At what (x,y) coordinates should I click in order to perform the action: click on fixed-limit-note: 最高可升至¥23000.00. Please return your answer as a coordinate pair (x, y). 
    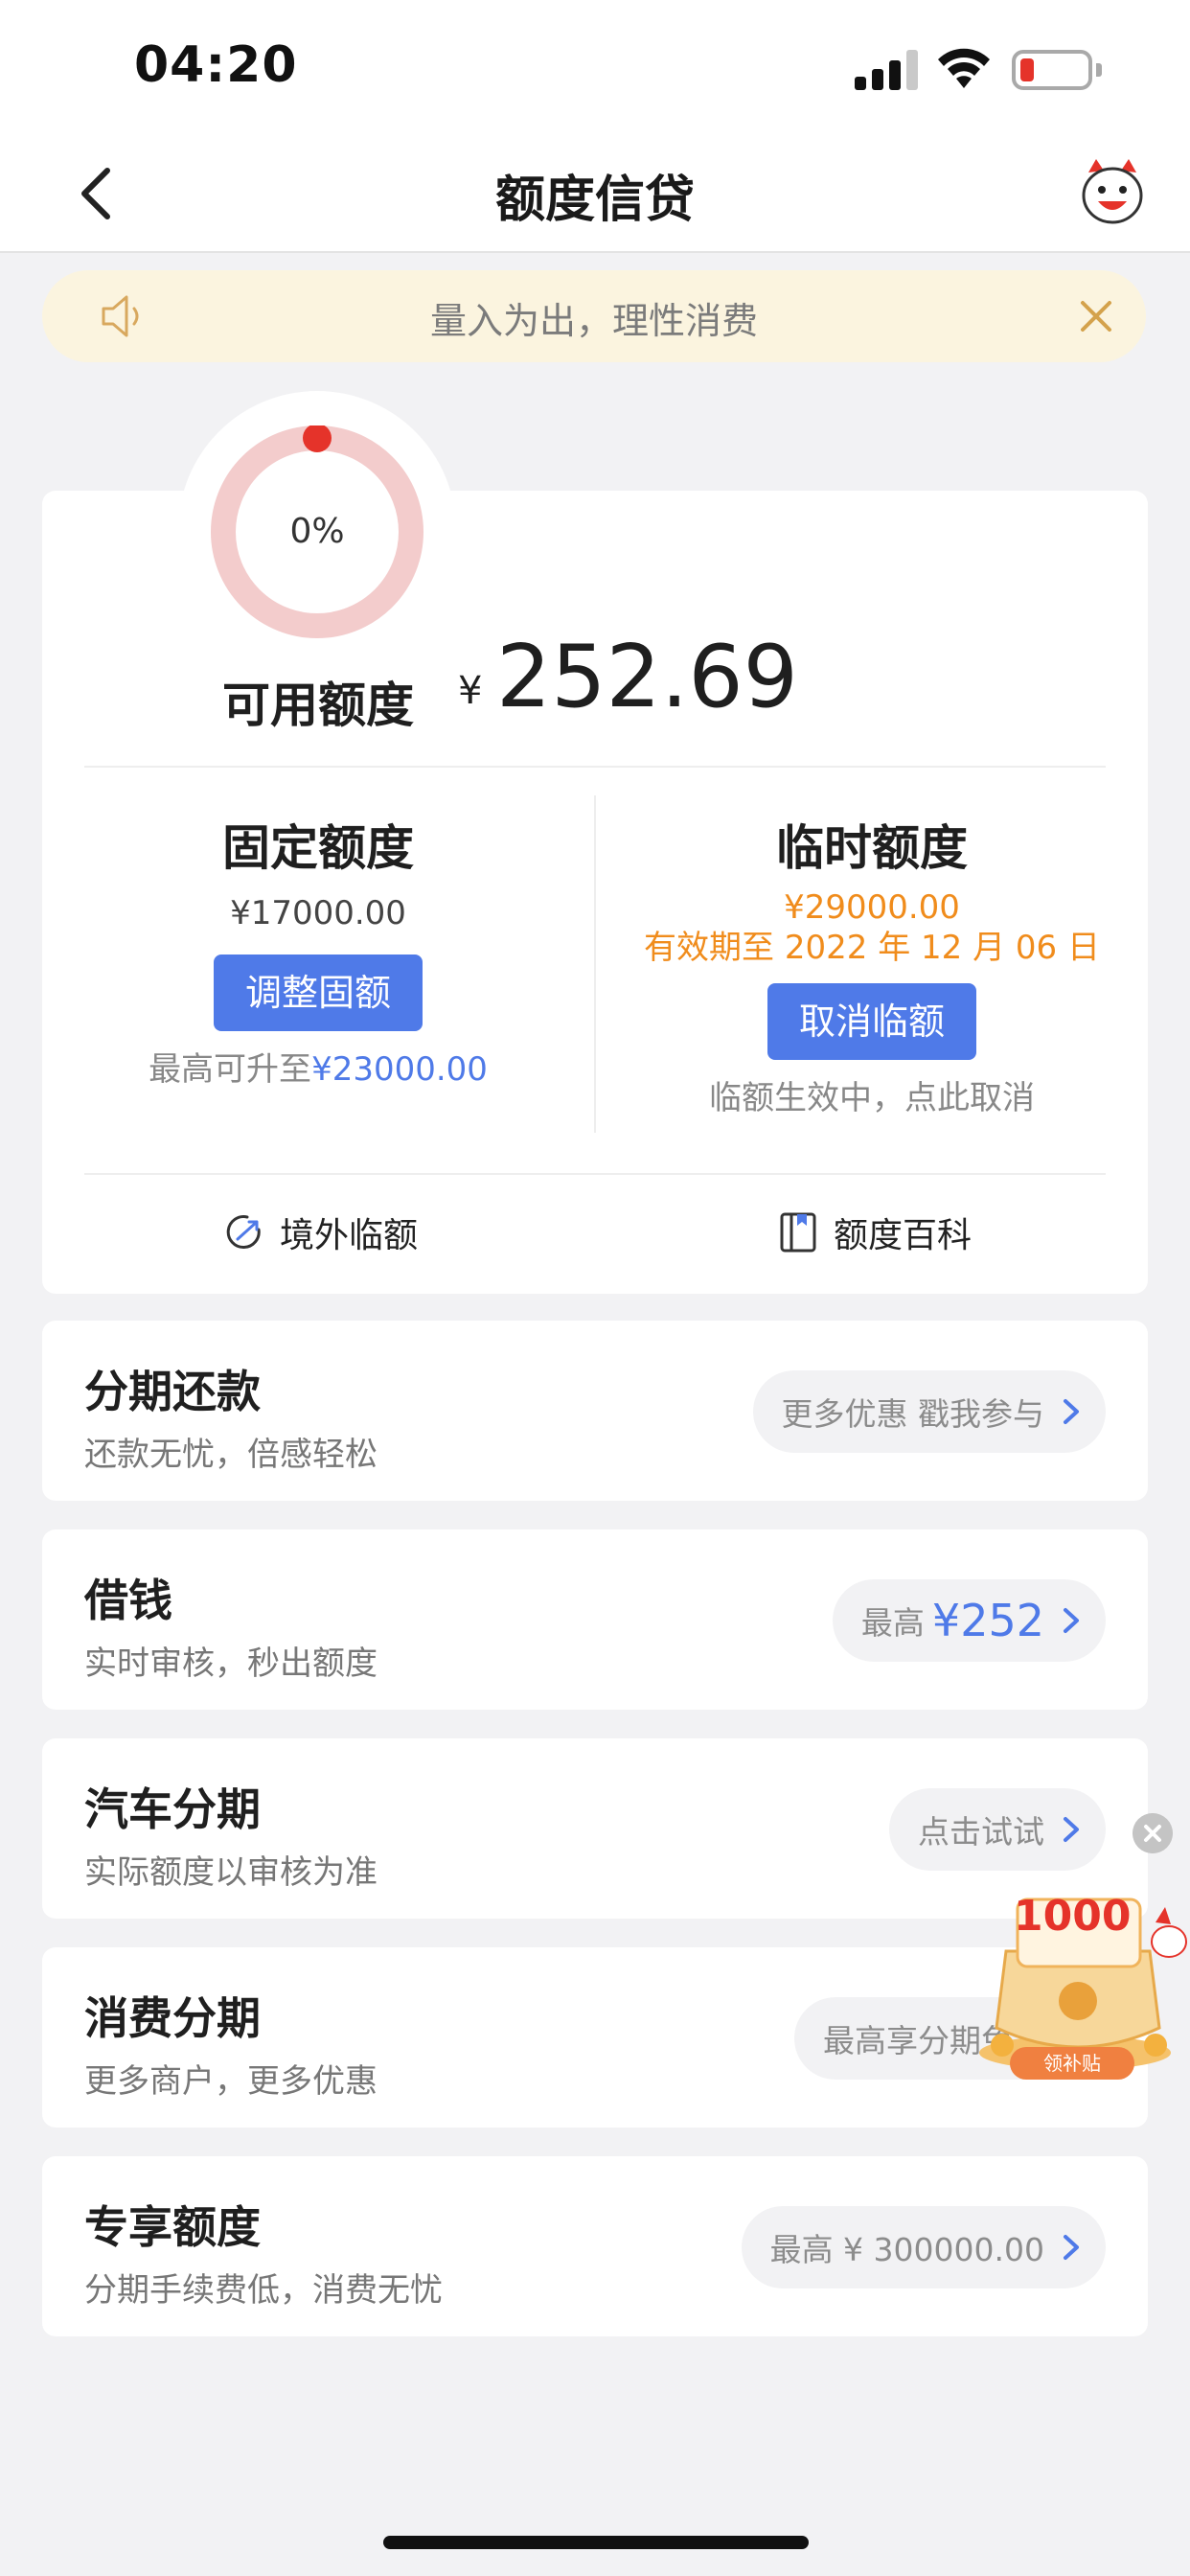
    Looking at the image, I should click on (318, 1069).